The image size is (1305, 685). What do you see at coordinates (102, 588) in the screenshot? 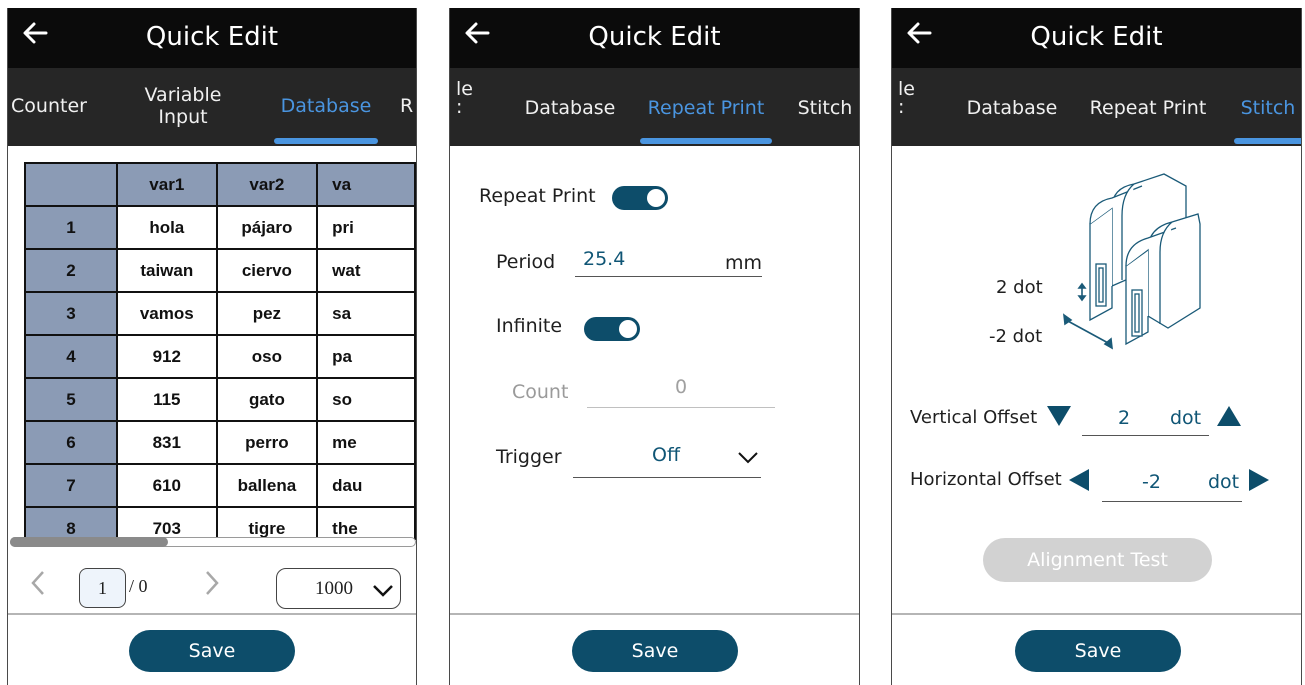
I see `page-number-input: 1` at bounding box center [102, 588].